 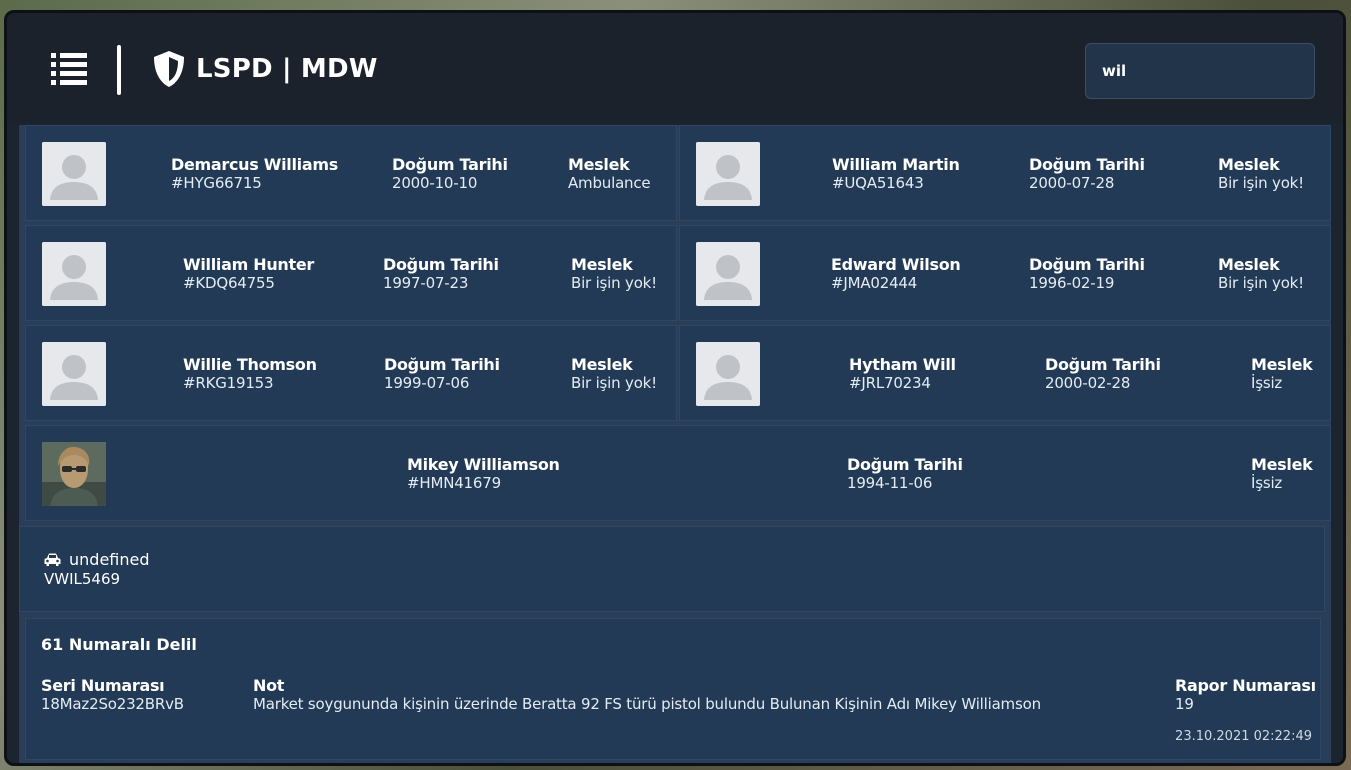 I want to click on person-dob: Doğum Tarihi 1997-07-23, so click(x=441, y=274).